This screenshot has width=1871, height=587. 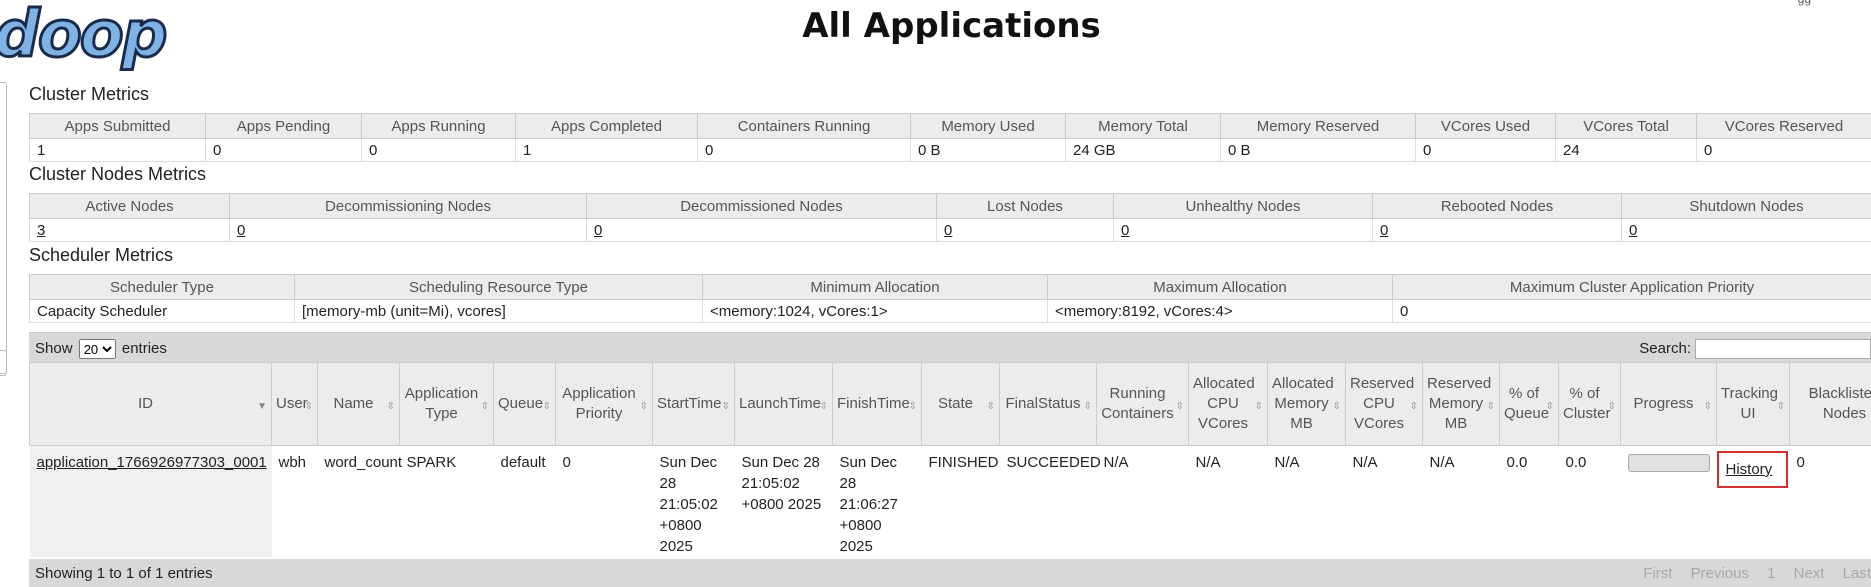 What do you see at coordinates (41, 230) in the screenshot?
I see `link-active-nodes: 3` at bounding box center [41, 230].